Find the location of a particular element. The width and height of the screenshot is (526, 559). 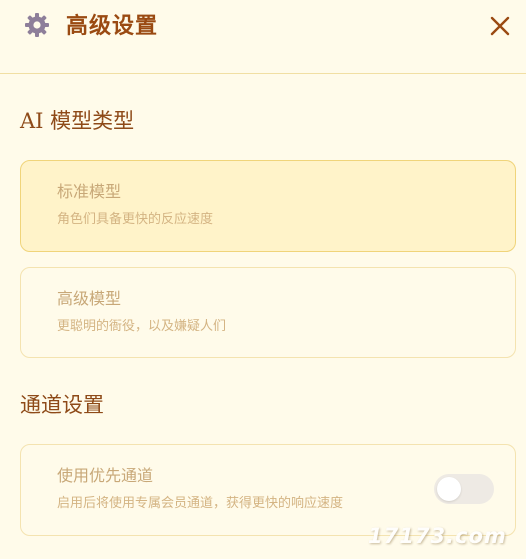

option-description: 启用后将使用专属会员通道，获得更快的响应速度 is located at coordinates (200, 503).